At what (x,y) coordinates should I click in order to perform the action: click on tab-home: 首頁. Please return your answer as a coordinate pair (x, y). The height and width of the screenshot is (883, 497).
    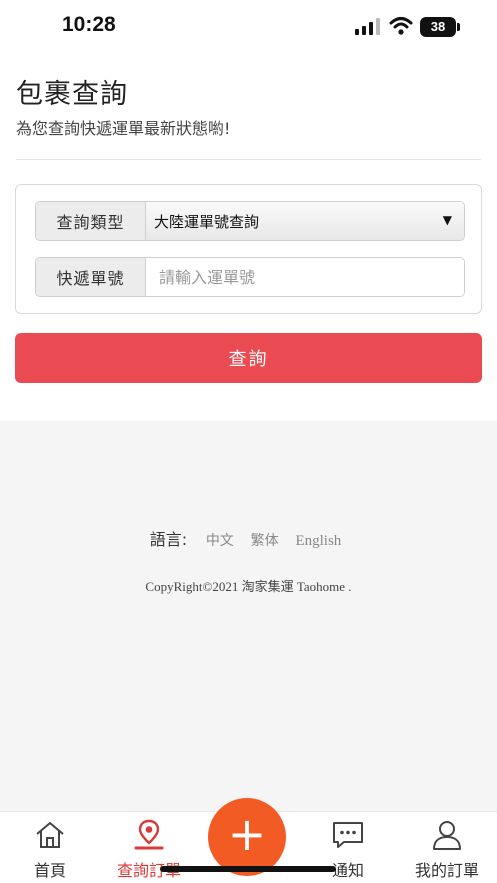
    Looking at the image, I should click on (50, 847).